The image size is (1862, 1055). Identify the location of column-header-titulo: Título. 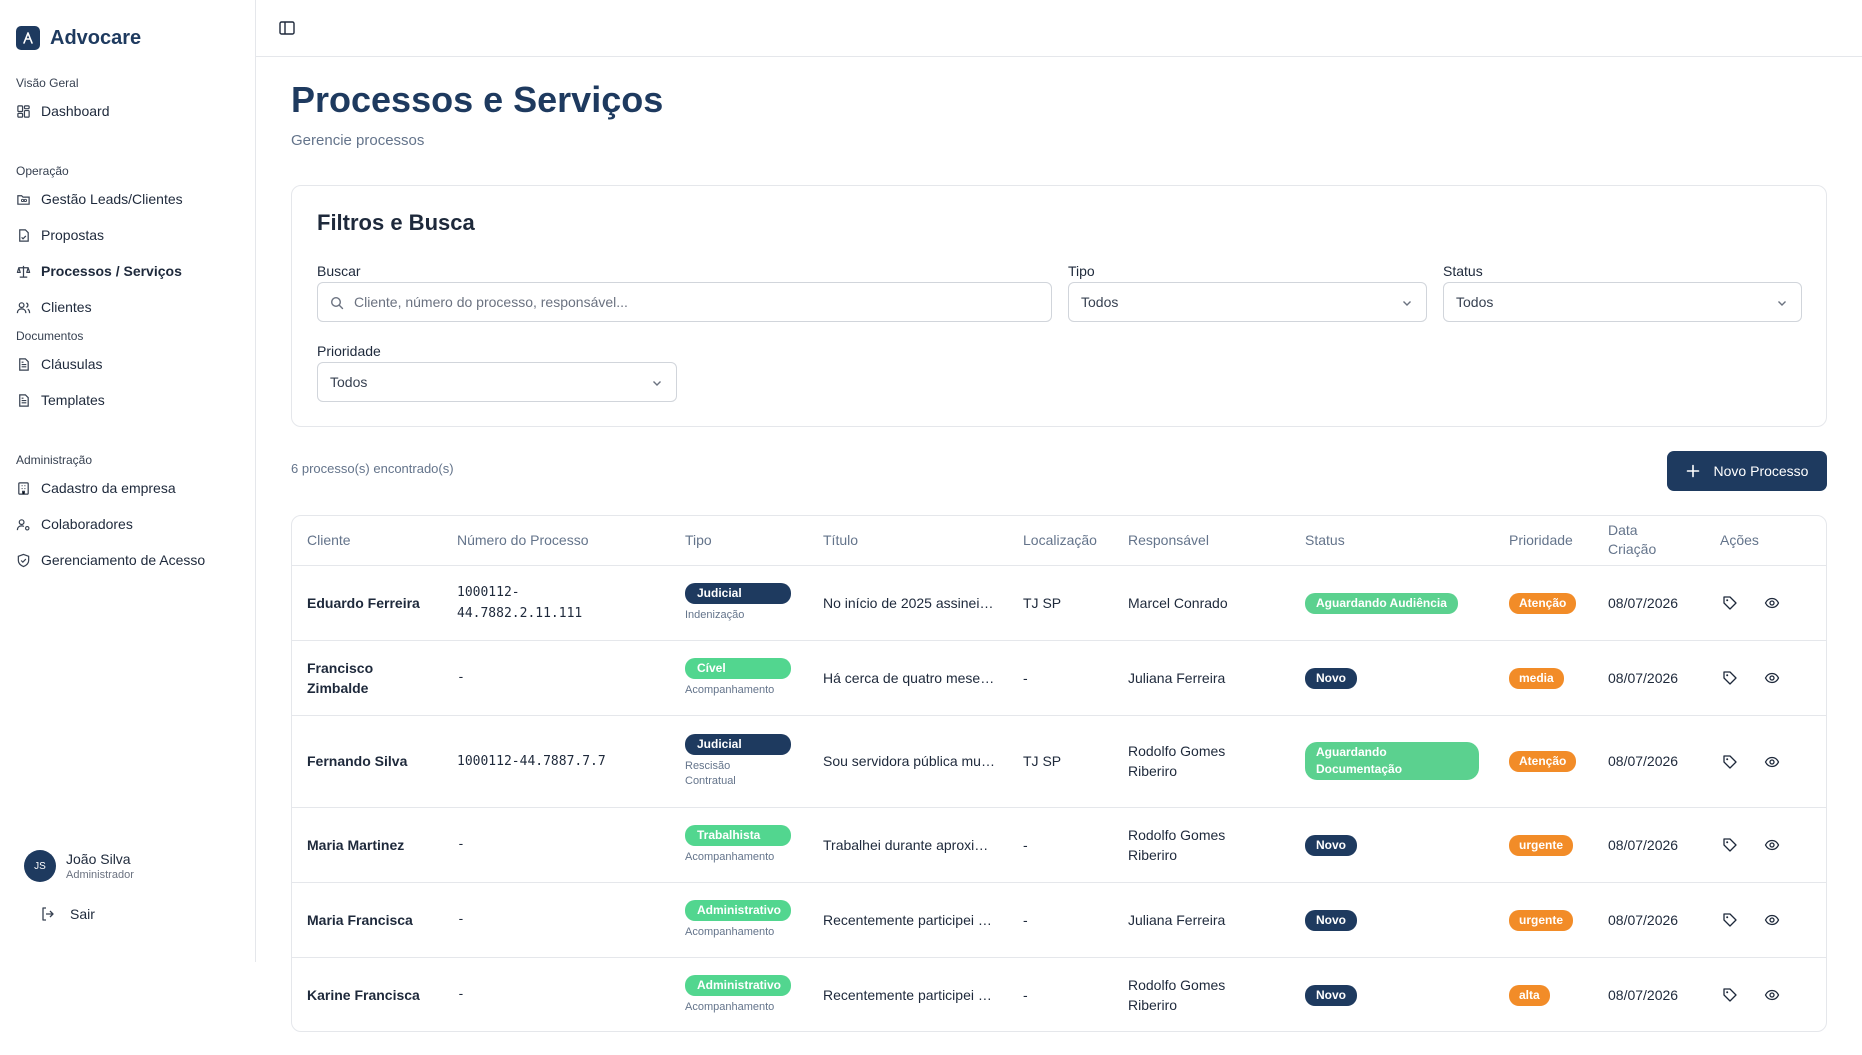
(908, 541).